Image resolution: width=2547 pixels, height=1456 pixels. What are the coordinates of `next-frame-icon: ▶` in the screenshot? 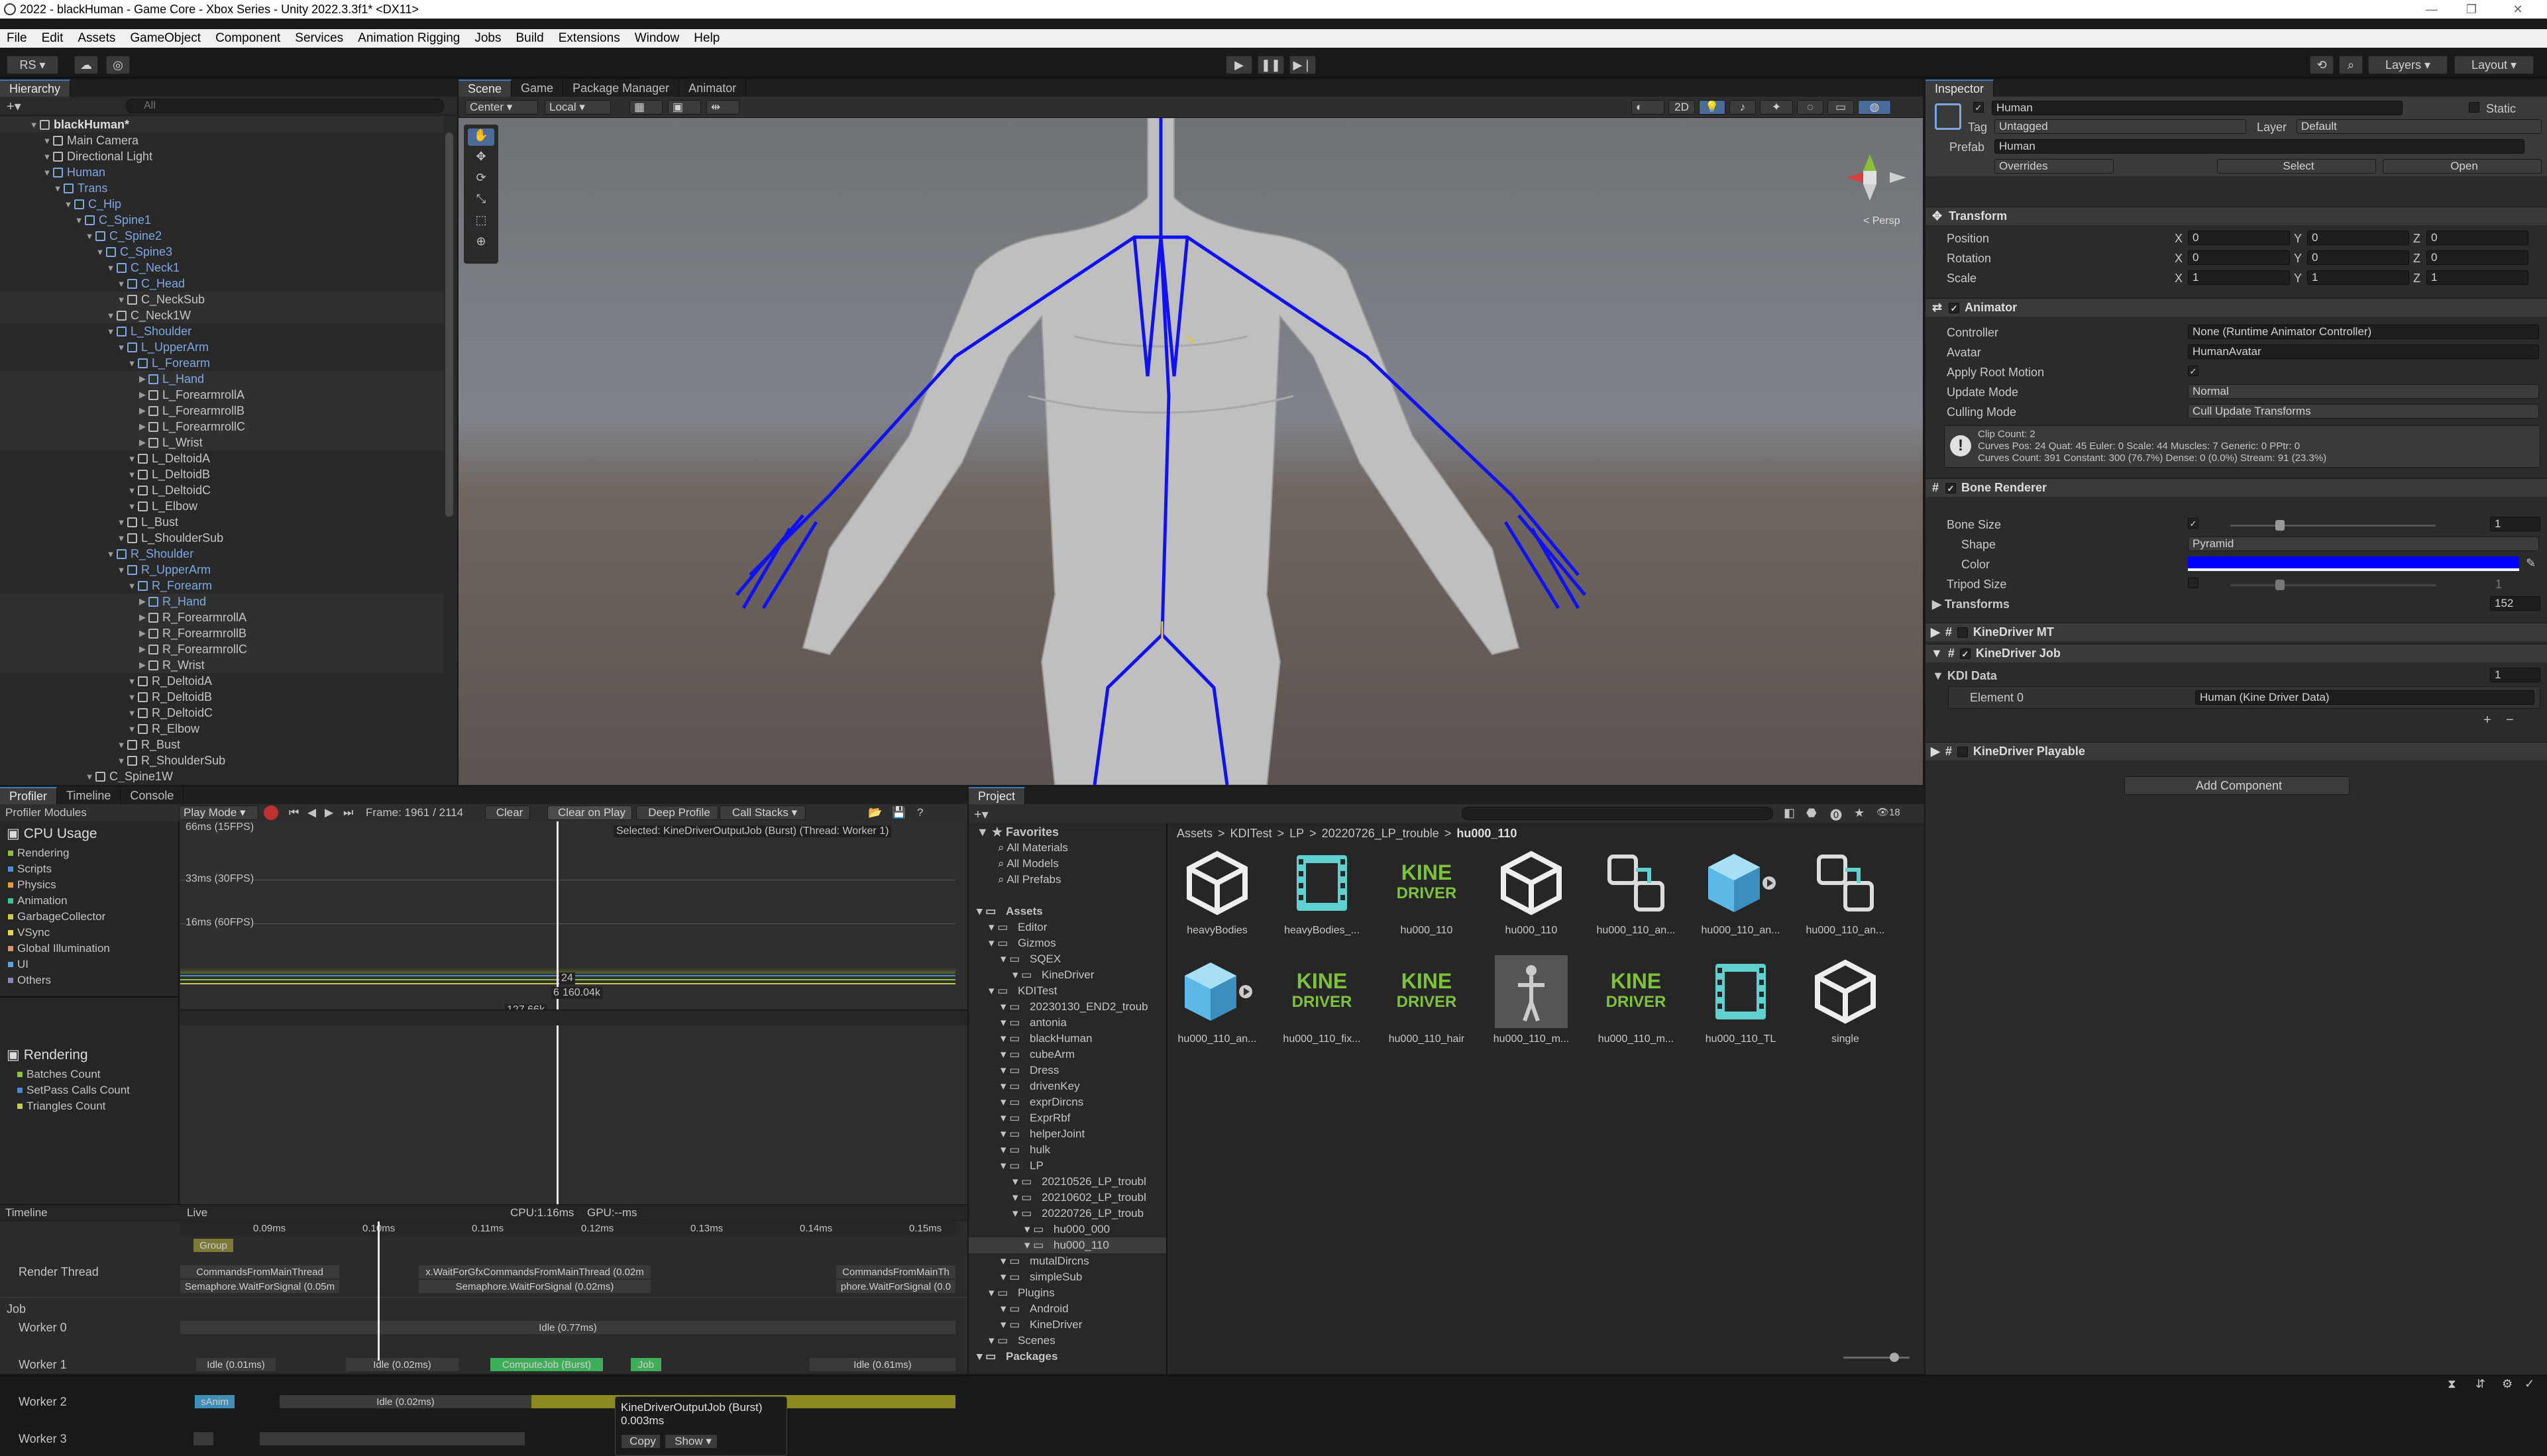 It's located at (329, 812).